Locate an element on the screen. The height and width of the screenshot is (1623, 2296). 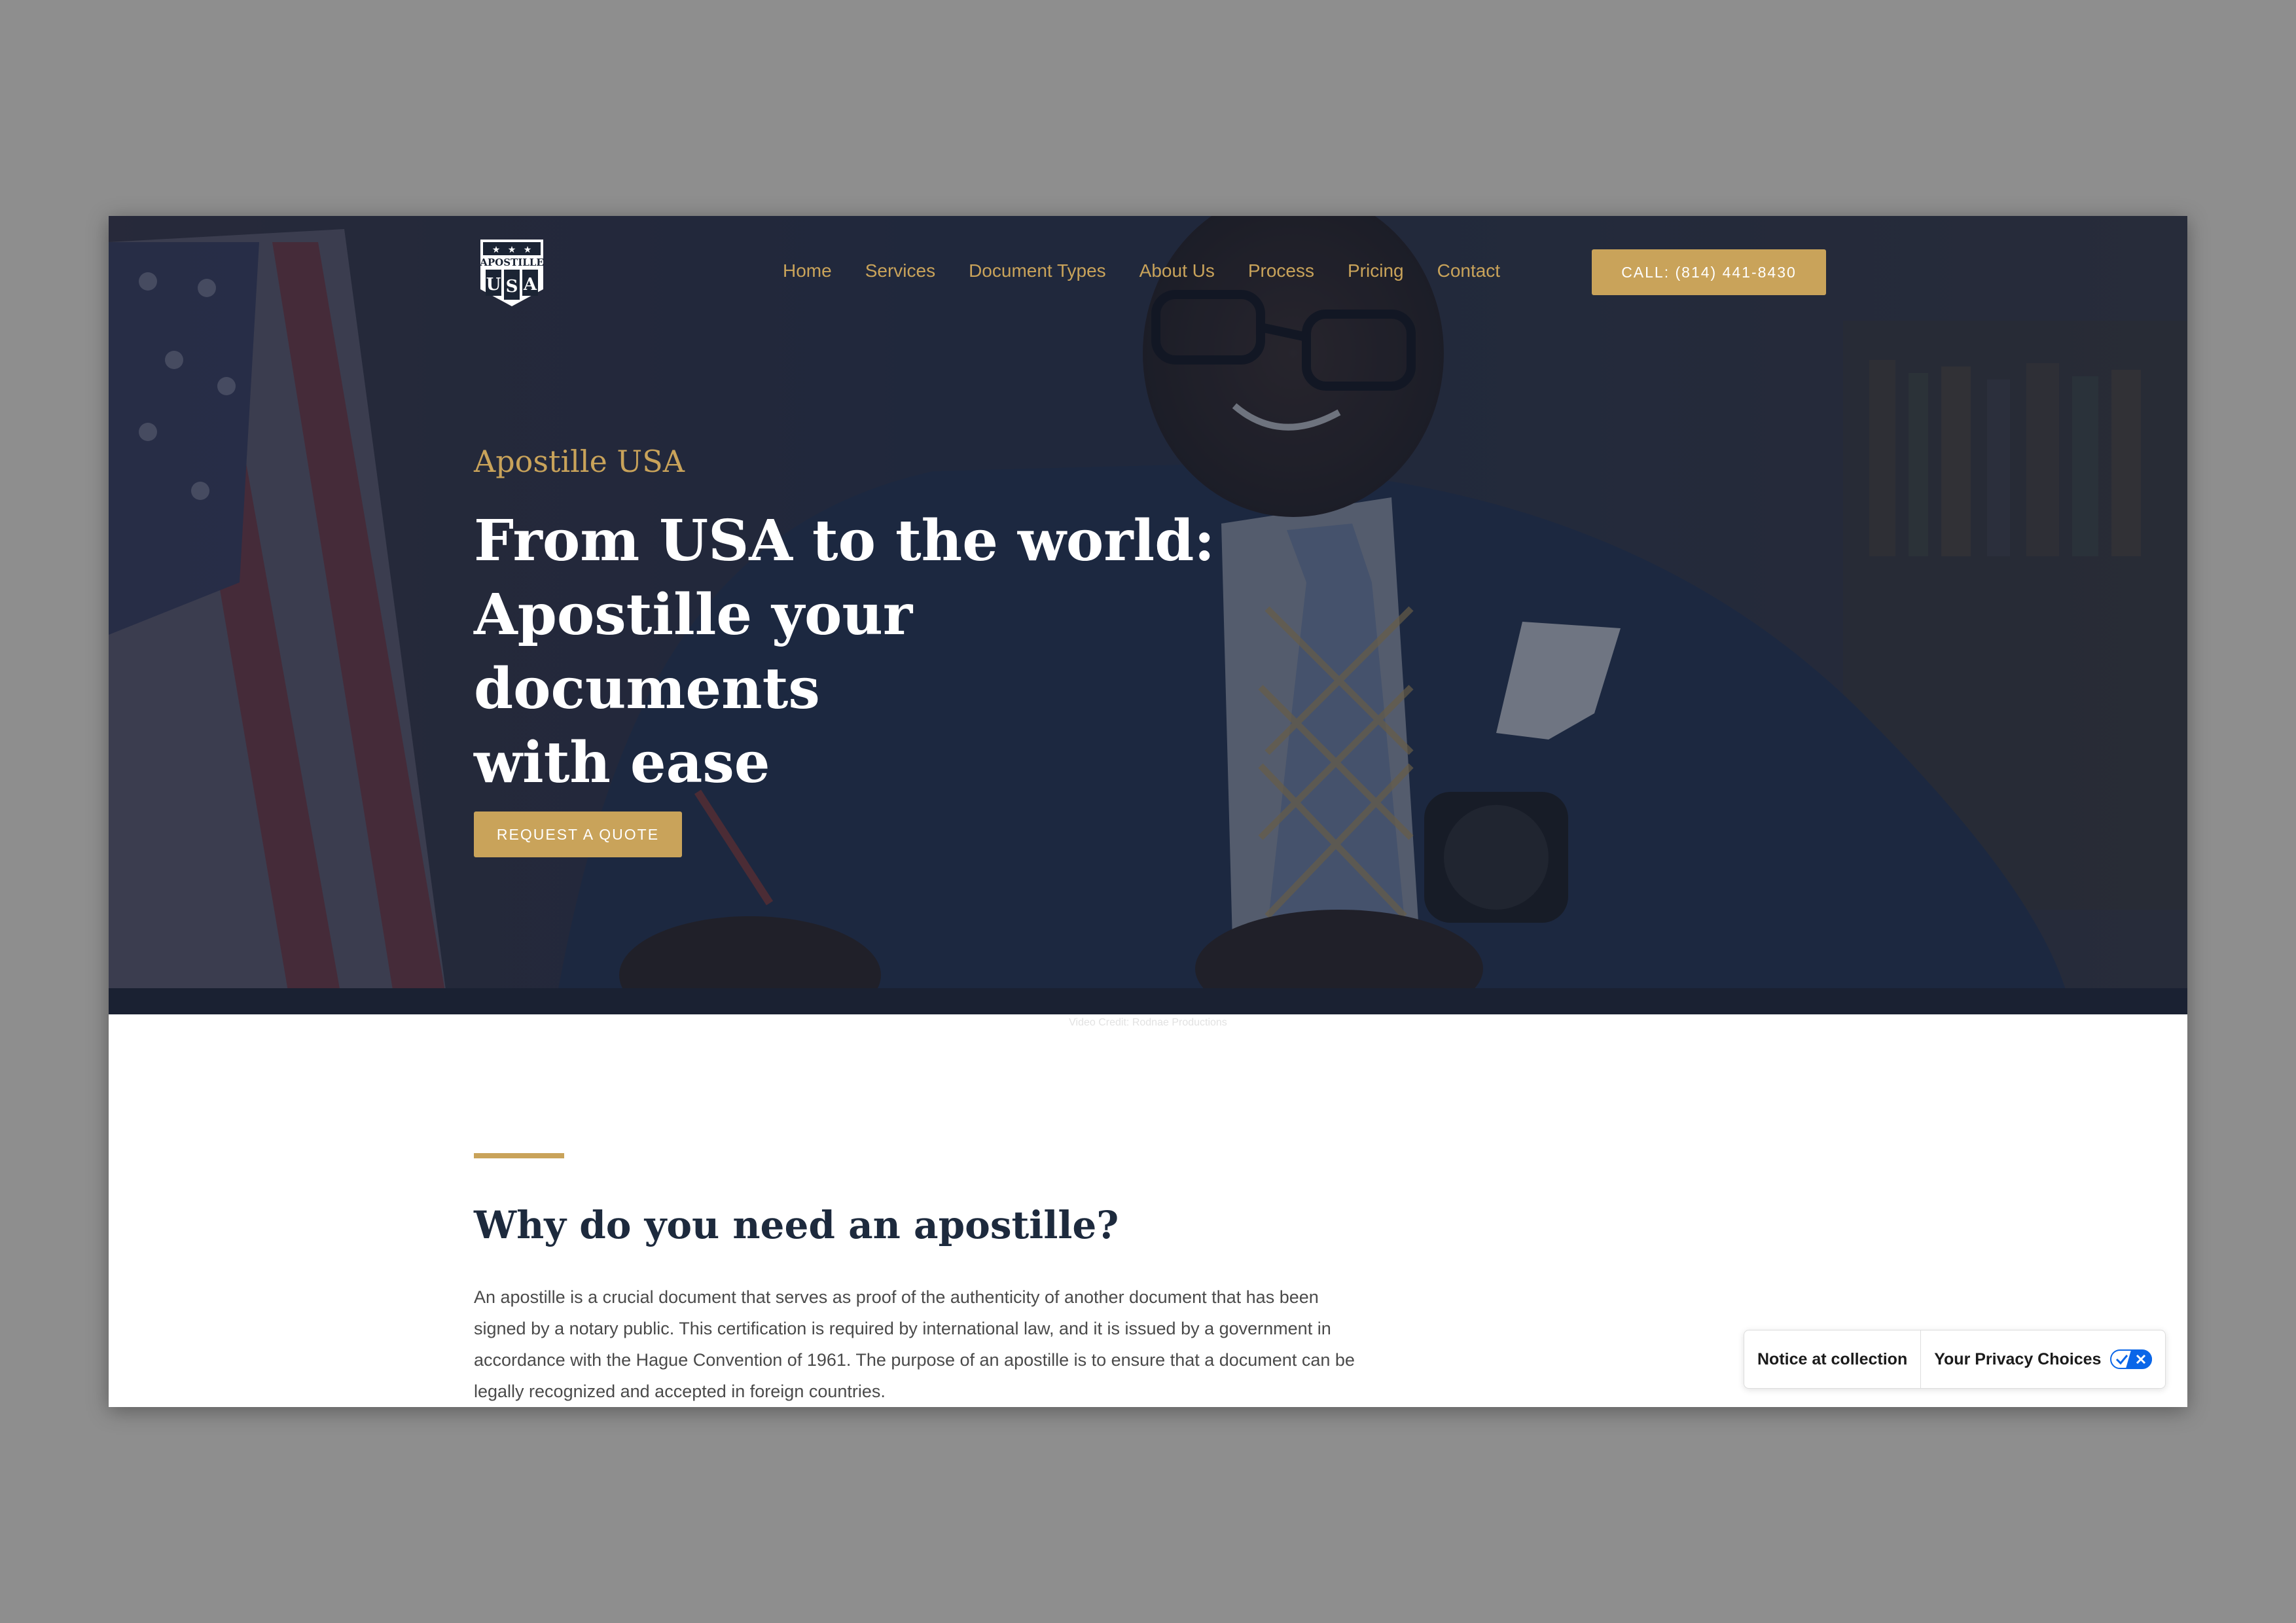
nav-home: Home is located at coordinates (808, 270).